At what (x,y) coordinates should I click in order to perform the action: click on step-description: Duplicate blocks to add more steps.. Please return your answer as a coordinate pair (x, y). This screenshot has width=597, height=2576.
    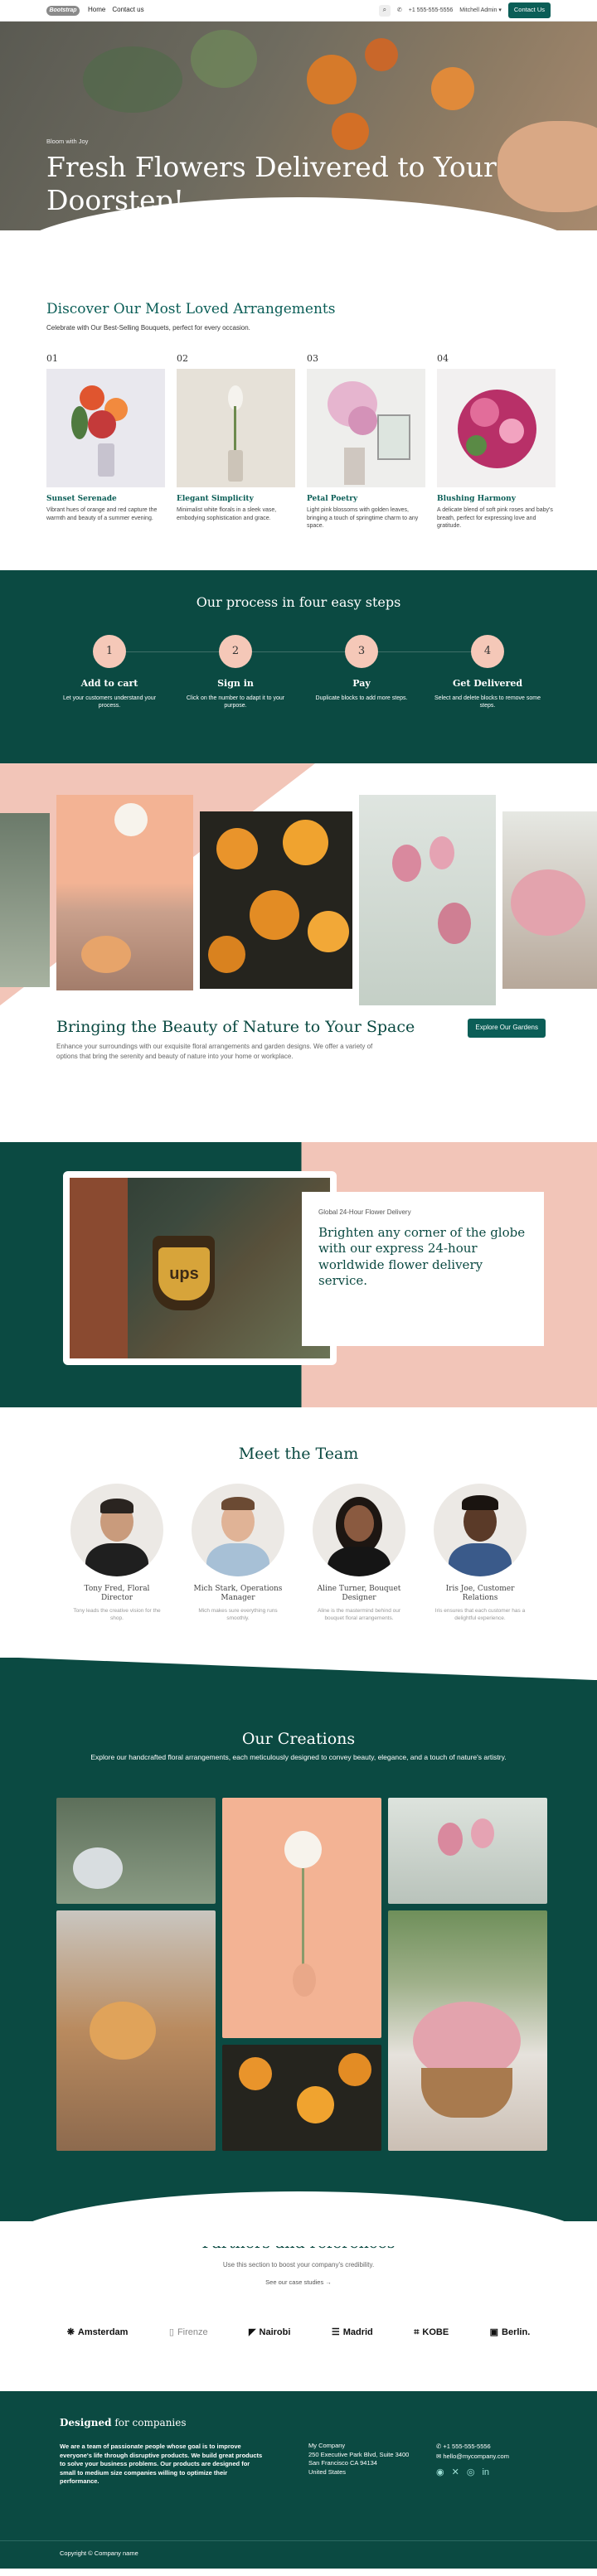
    Looking at the image, I should click on (361, 698).